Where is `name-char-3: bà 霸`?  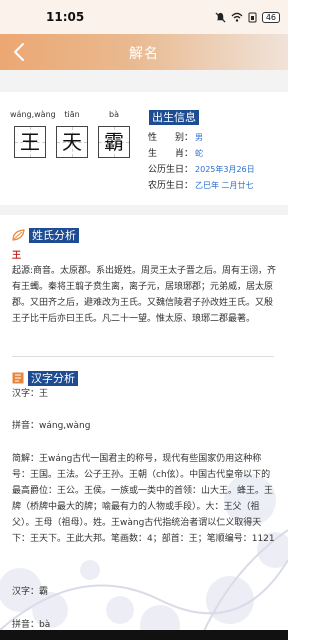 name-char-3: bà 霸 is located at coordinates (114, 133).